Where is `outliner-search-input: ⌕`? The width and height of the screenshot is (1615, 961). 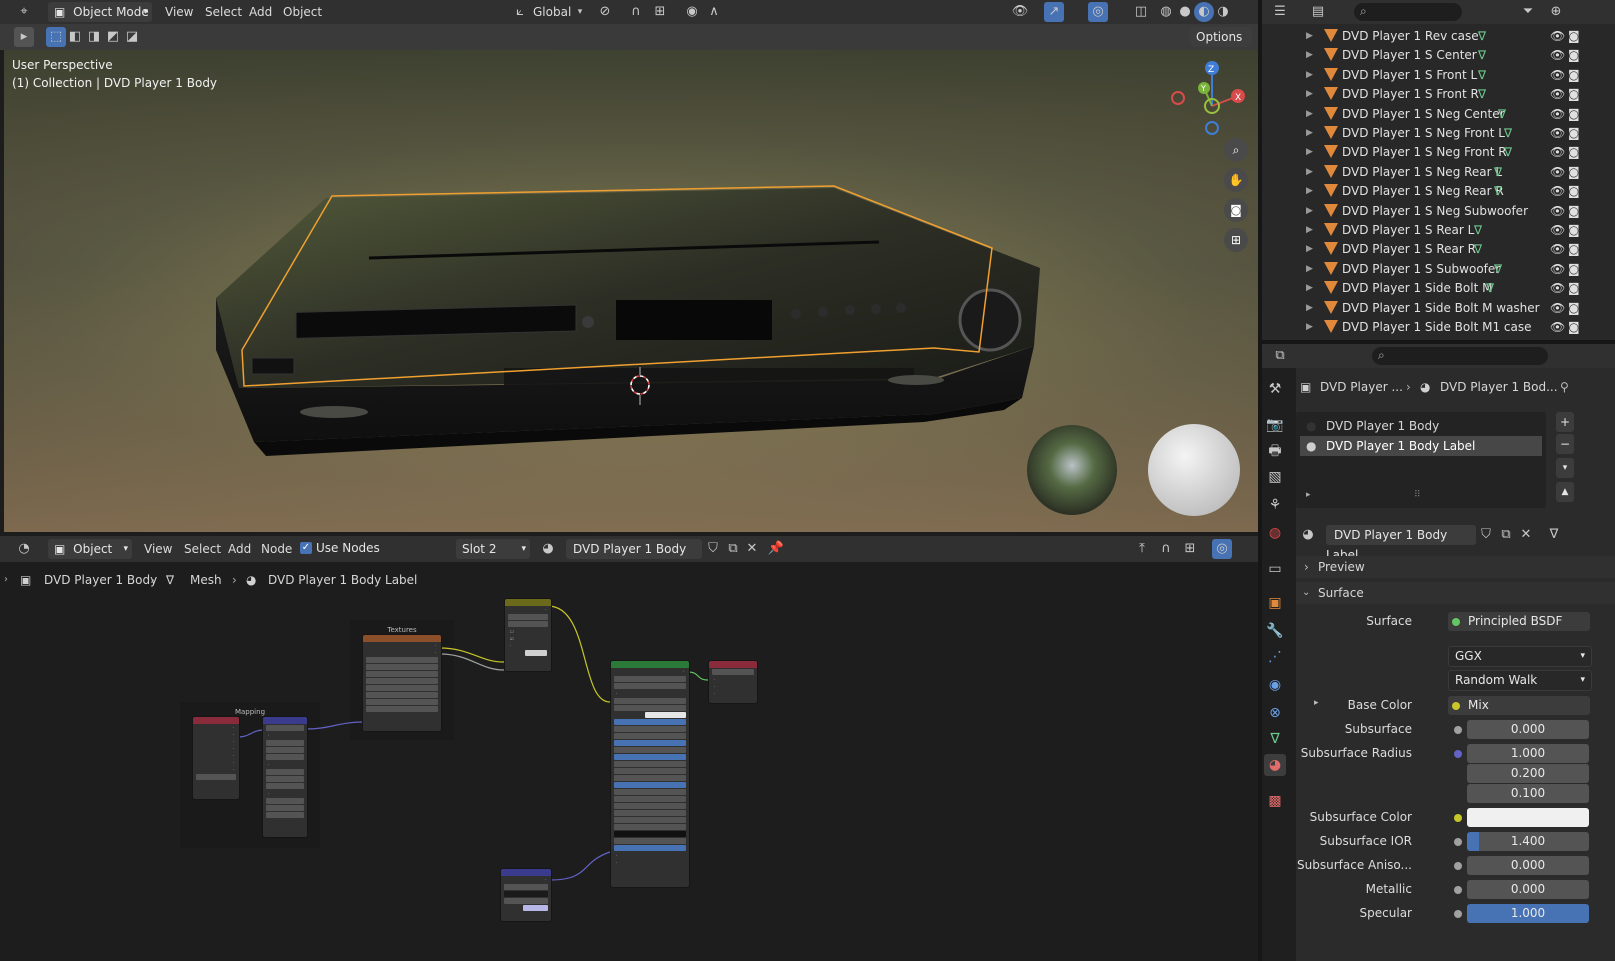 outliner-search-input: ⌕ is located at coordinates (1408, 12).